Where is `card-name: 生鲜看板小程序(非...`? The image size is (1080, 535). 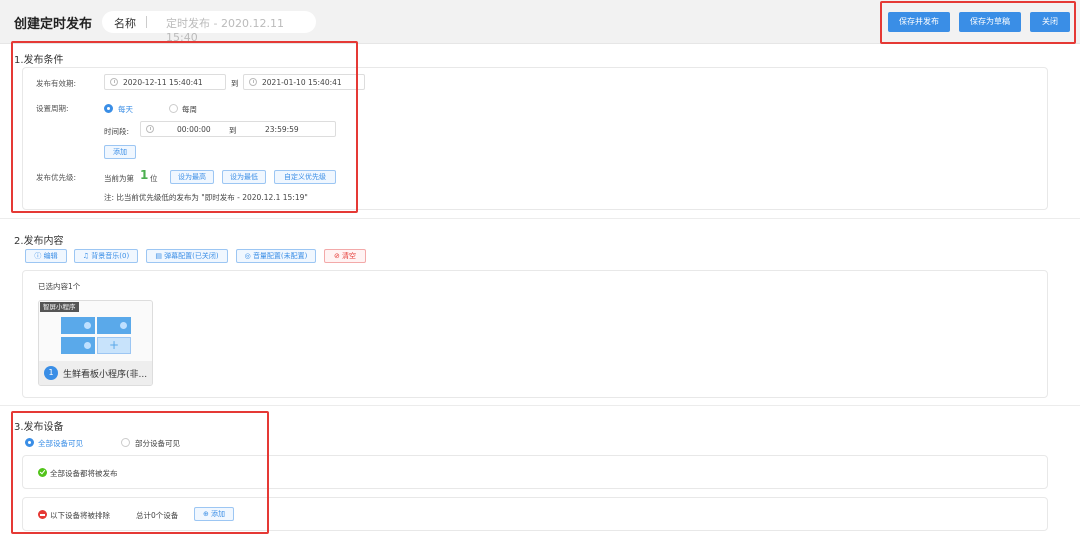
card-name: 生鲜看板小程序(非... is located at coordinates (105, 375).